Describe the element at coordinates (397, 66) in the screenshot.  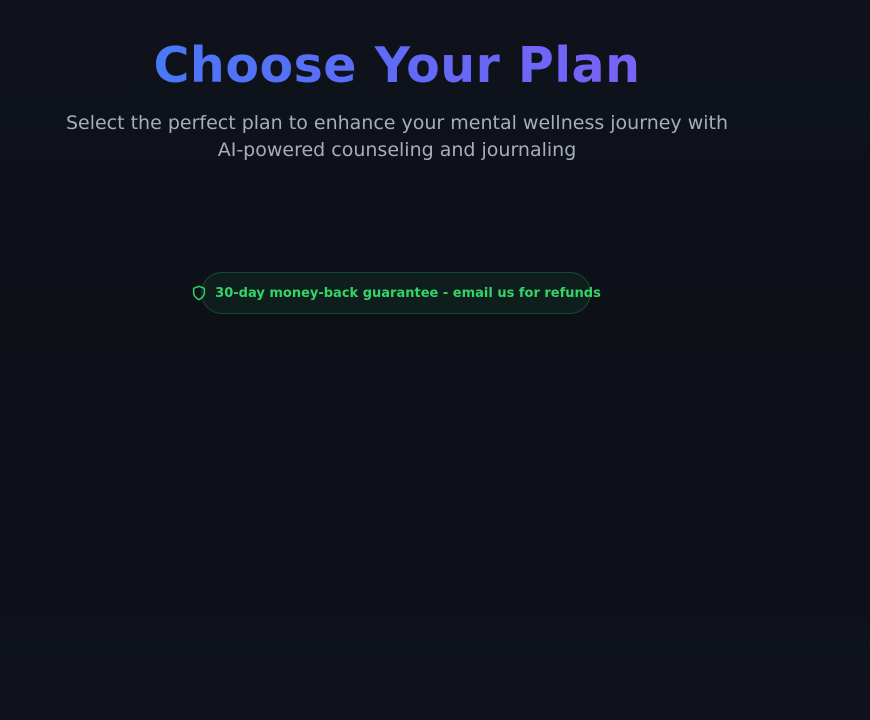
I see `page-title: Choose Your Plan` at that location.